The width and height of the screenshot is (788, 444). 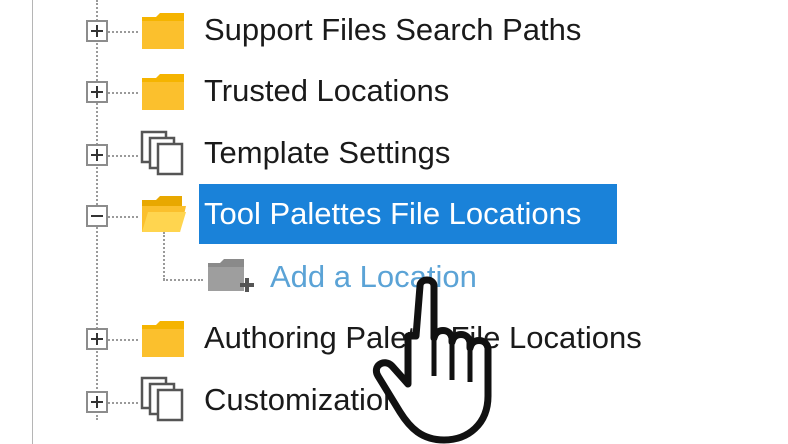 What do you see at coordinates (327, 90) in the screenshot?
I see `tree-item-label: Trusted Locations` at bounding box center [327, 90].